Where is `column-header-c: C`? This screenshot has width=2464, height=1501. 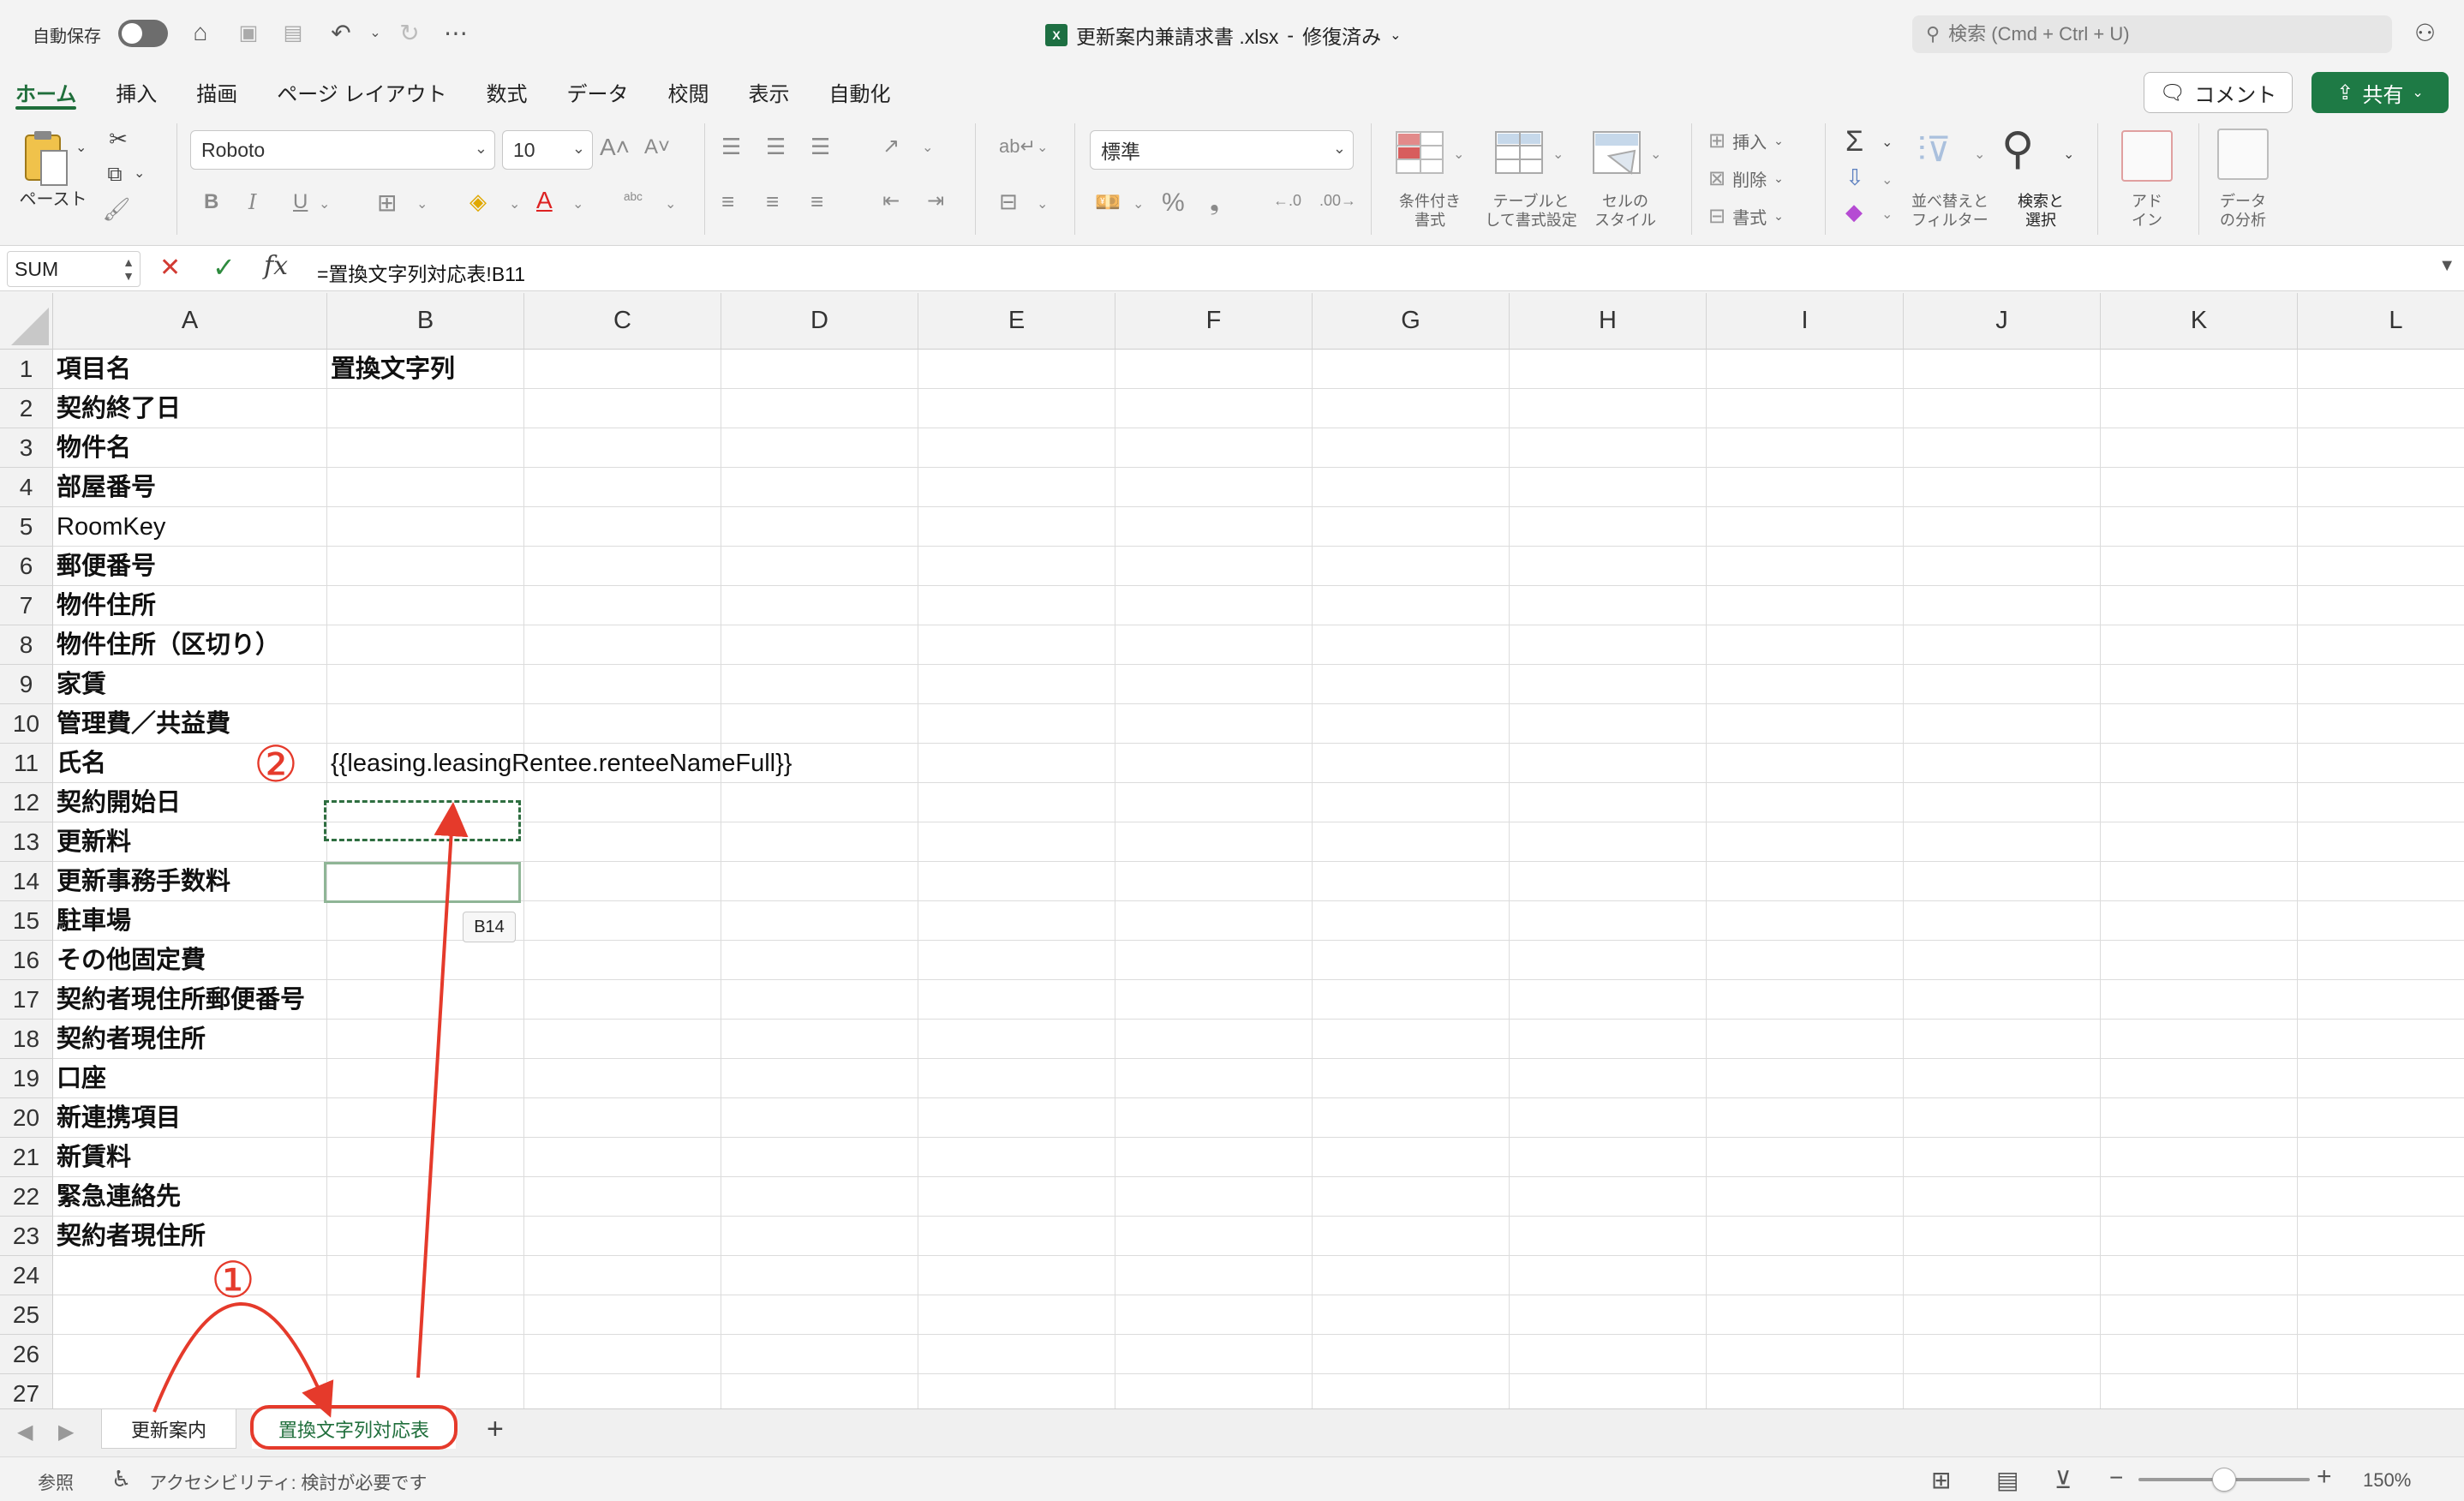
column-header-c: C is located at coordinates (622, 321).